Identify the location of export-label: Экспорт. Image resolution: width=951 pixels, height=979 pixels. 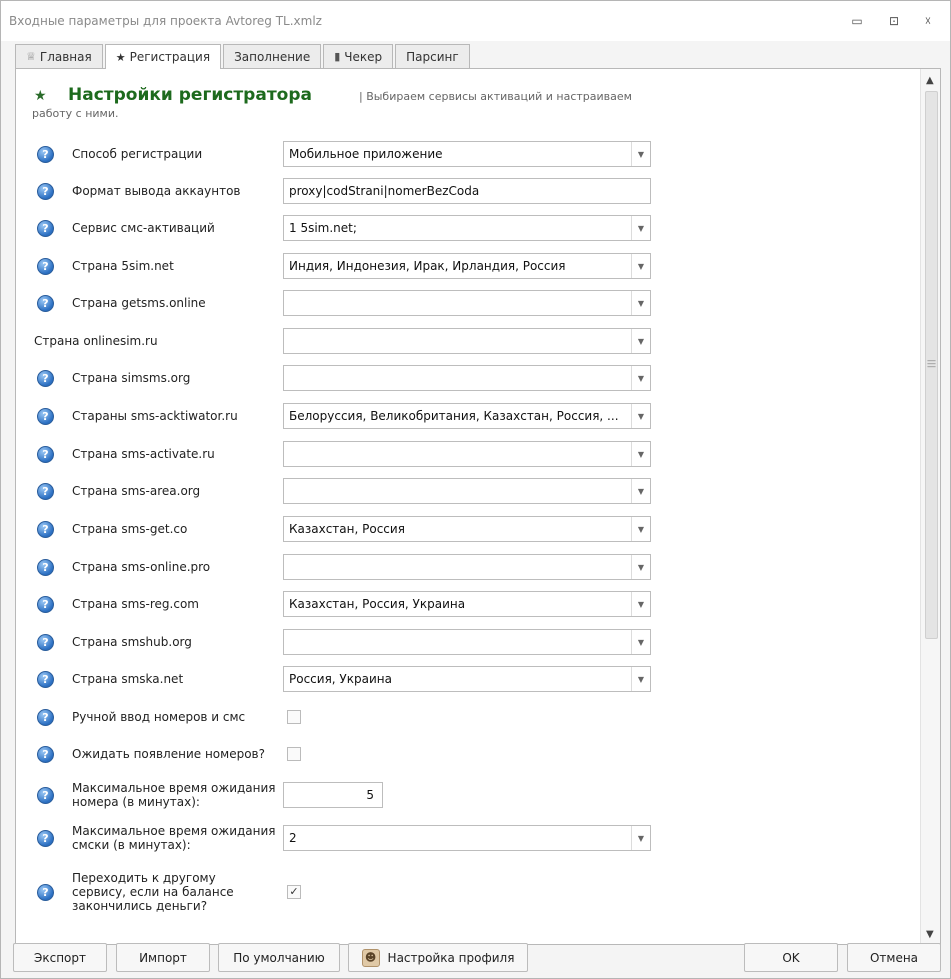
(60, 957).